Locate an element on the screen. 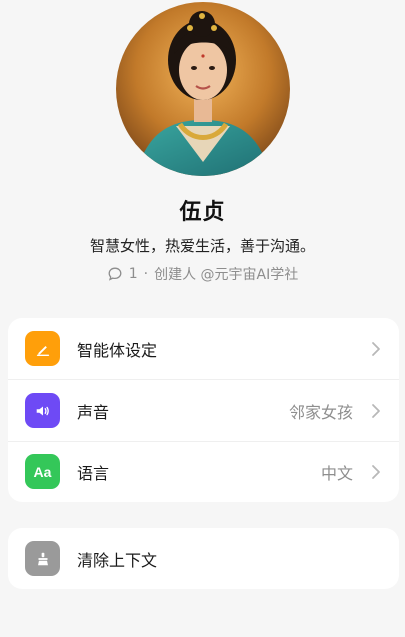 This screenshot has height=637, width=405. row-label-clear-context: 清除上下文 is located at coordinates (117, 560).